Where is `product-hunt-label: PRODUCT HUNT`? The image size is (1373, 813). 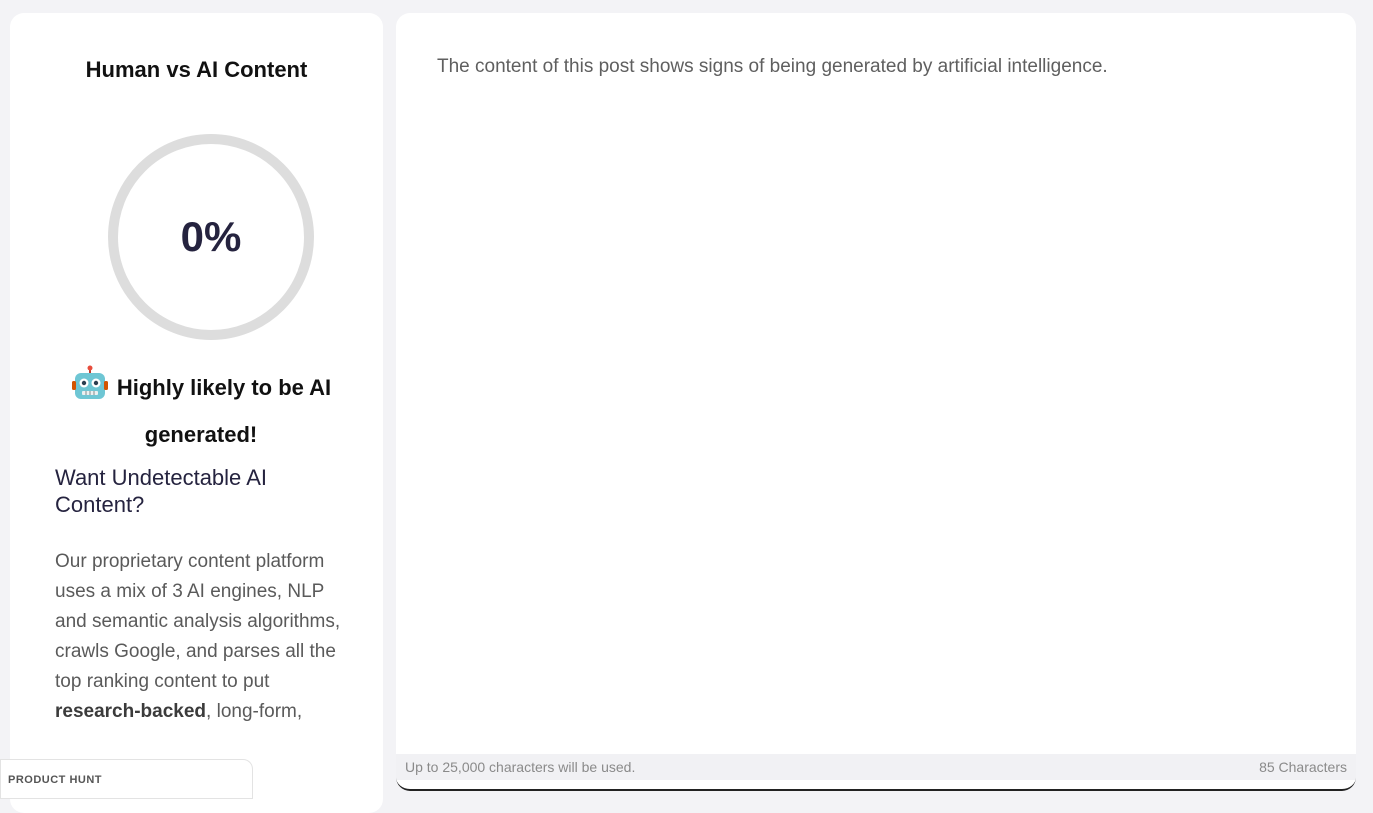
product-hunt-label: PRODUCT HUNT is located at coordinates (55, 780).